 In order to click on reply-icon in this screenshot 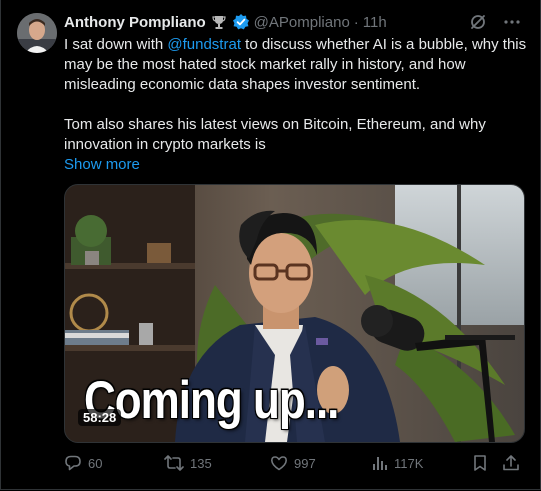, I will do `click(73, 463)`.